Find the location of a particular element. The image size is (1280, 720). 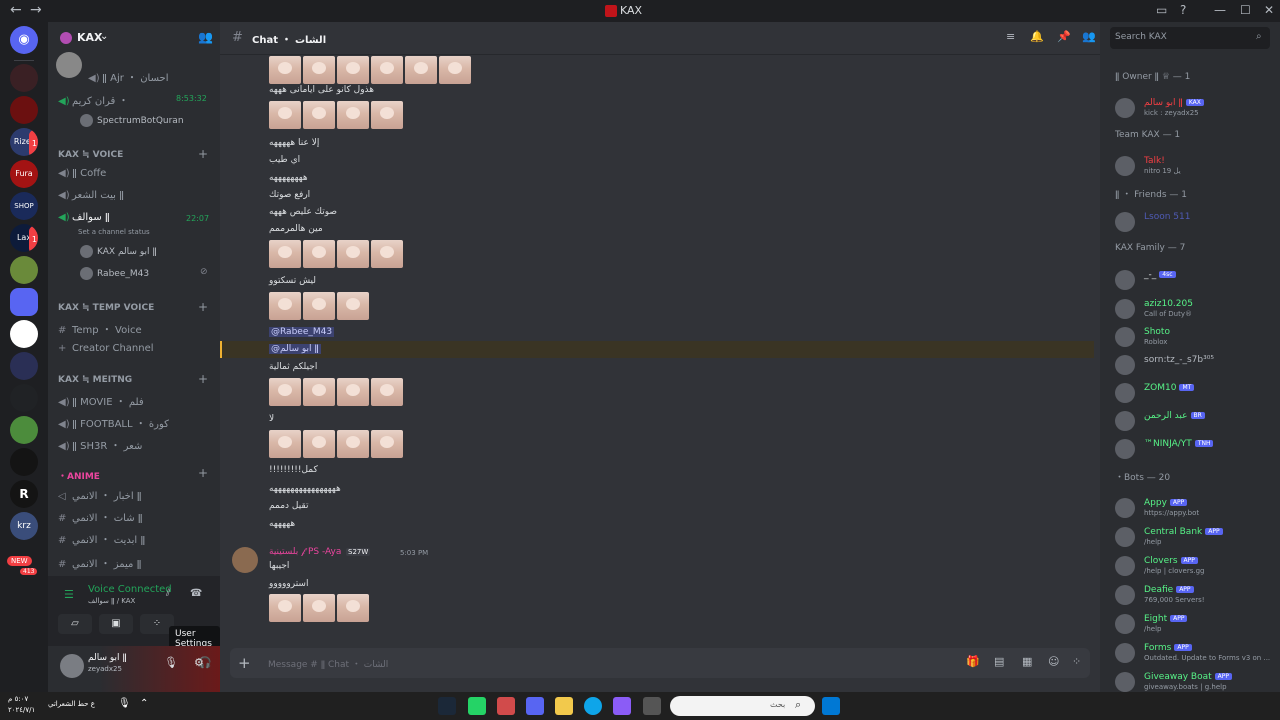

task-view-icon is located at coordinates (652, 706).